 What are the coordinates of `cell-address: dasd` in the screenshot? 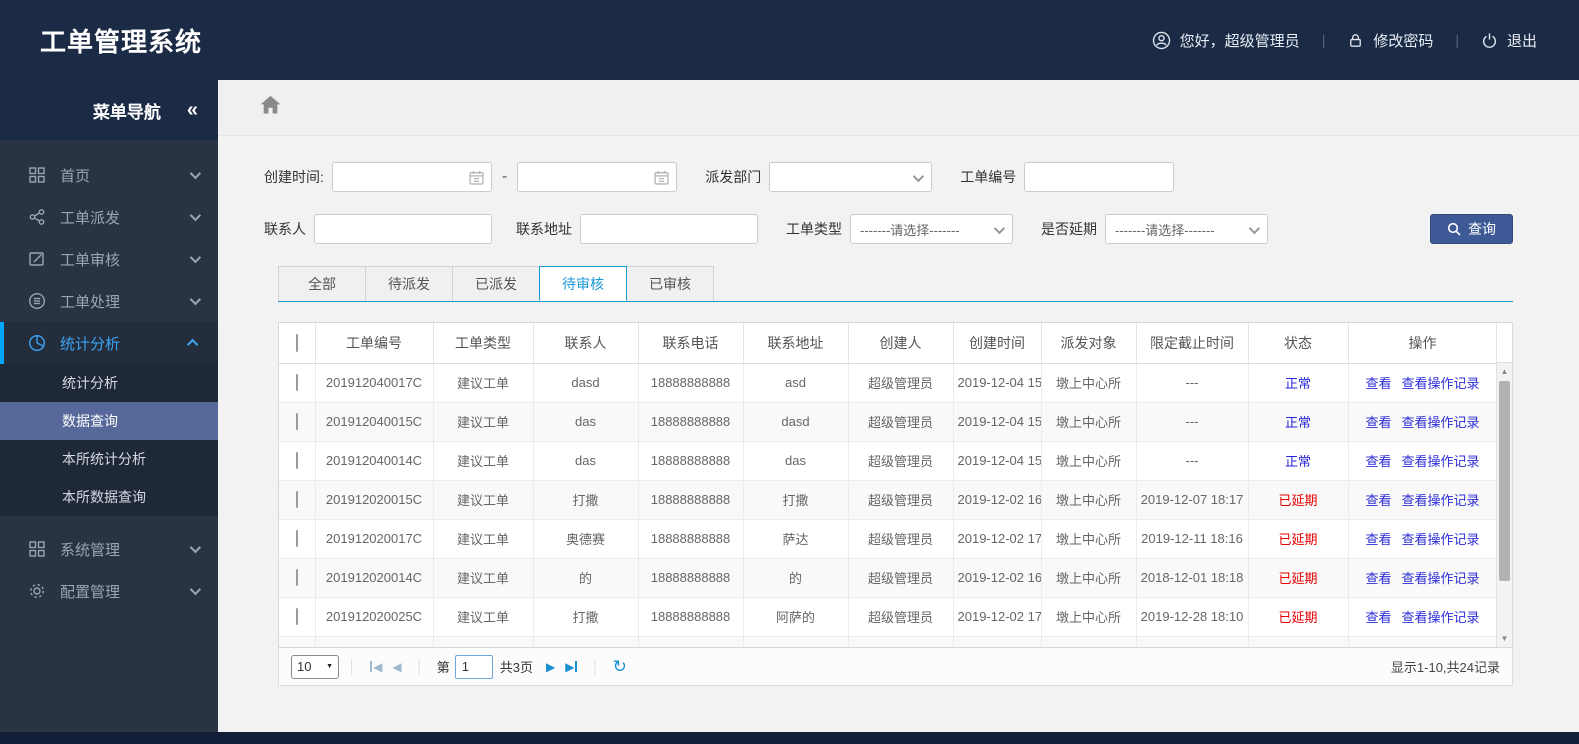 It's located at (796, 422).